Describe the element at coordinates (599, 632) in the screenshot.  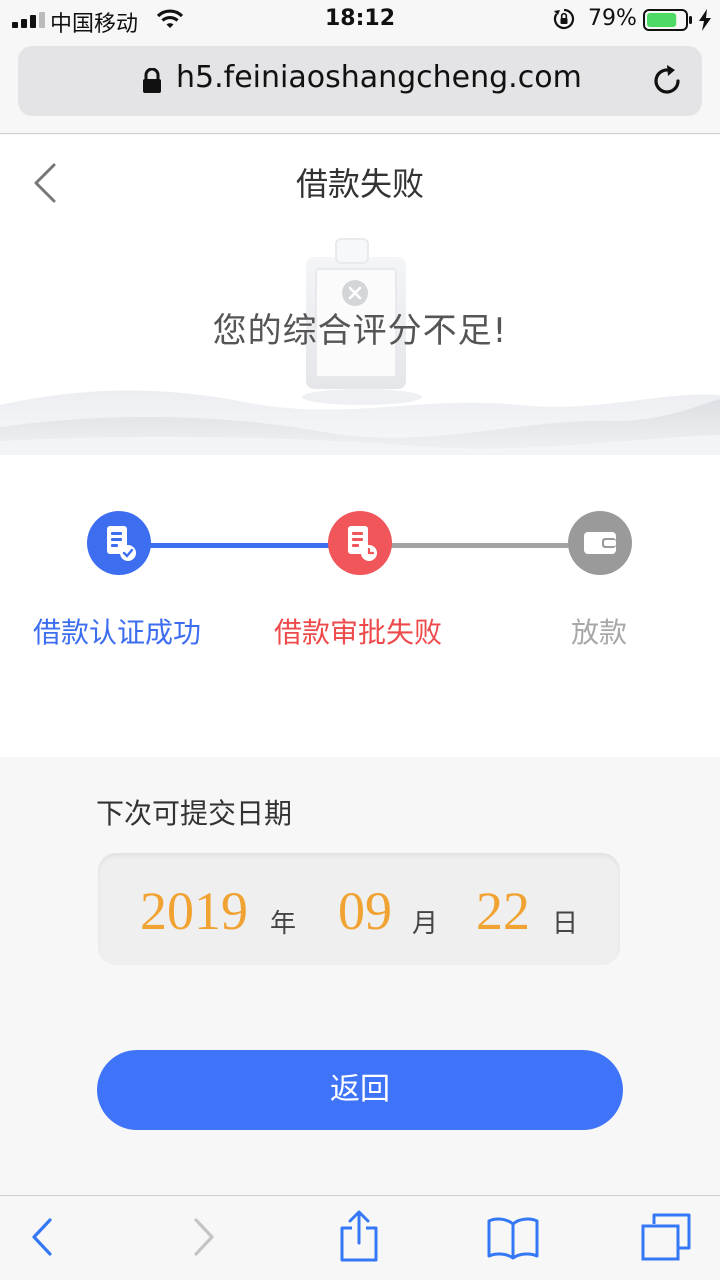
I see `step-3-label: 放款` at that location.